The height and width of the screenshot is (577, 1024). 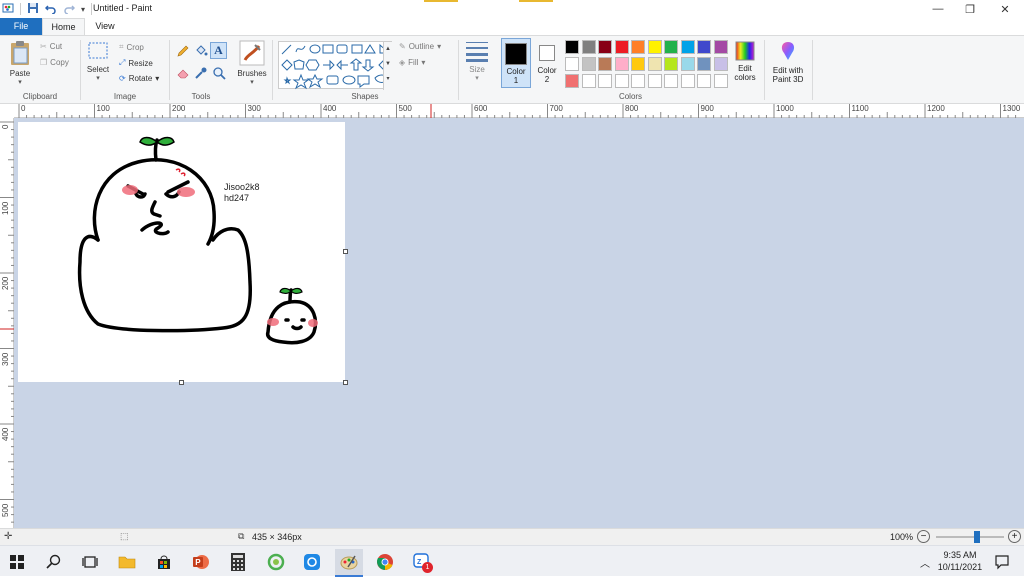 I want to click on paste-dropdown-icon: ▾, so click(x=20, y=82).